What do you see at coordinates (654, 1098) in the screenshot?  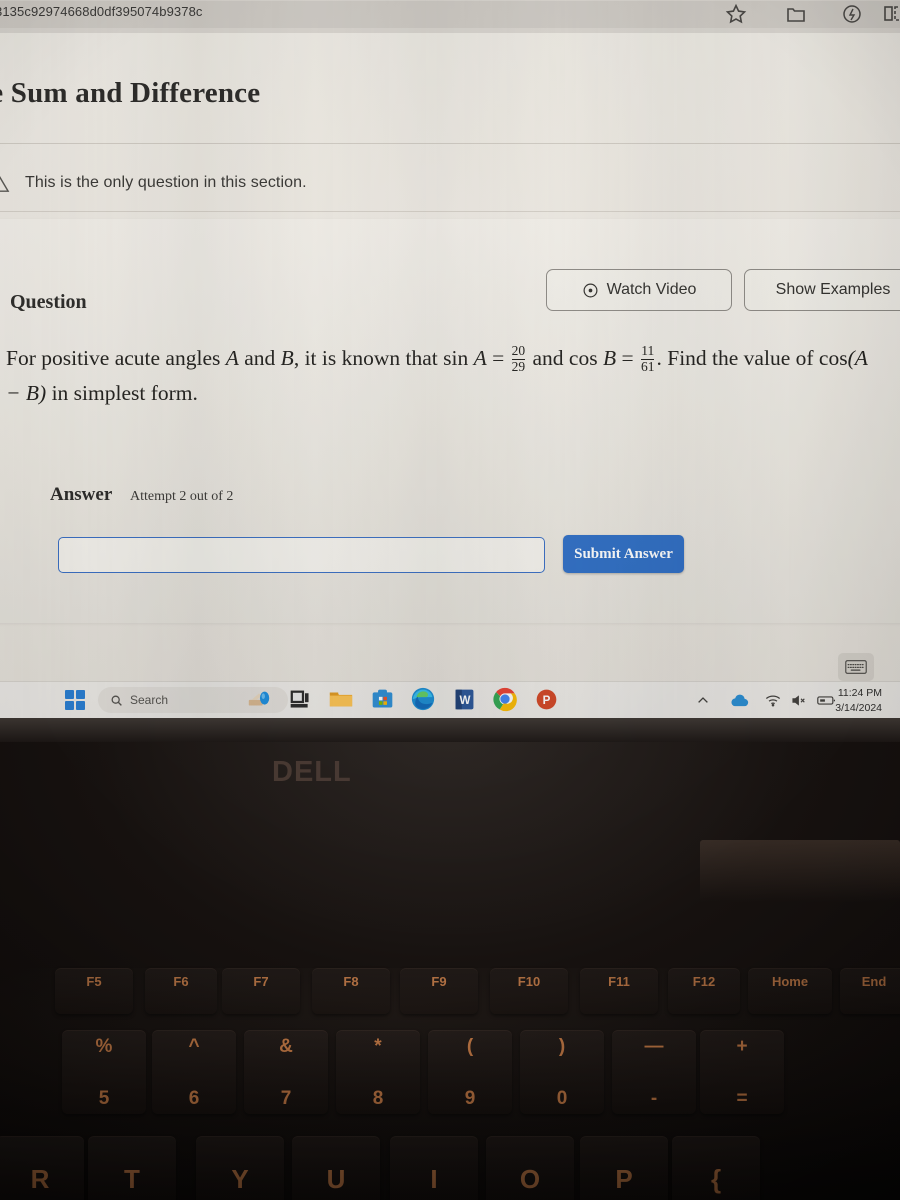 I see `key-label: -` at bounding box center [654, 1098].